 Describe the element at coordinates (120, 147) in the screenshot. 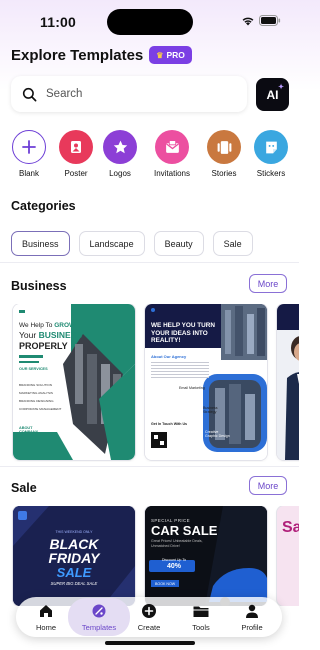

I see `star-badge-icon` at that location.